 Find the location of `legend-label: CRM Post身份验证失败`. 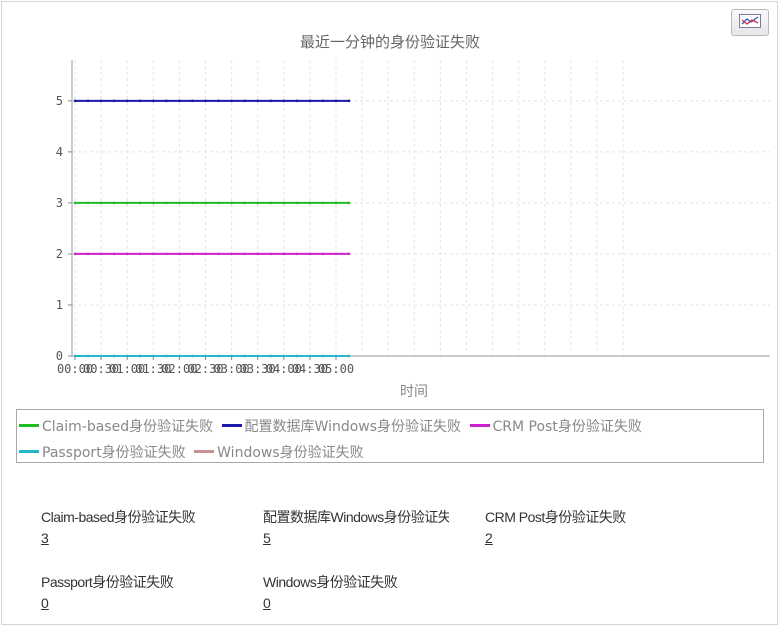

legend-label: CRM Post身份验证失败 is located at coordinates (567, 427).